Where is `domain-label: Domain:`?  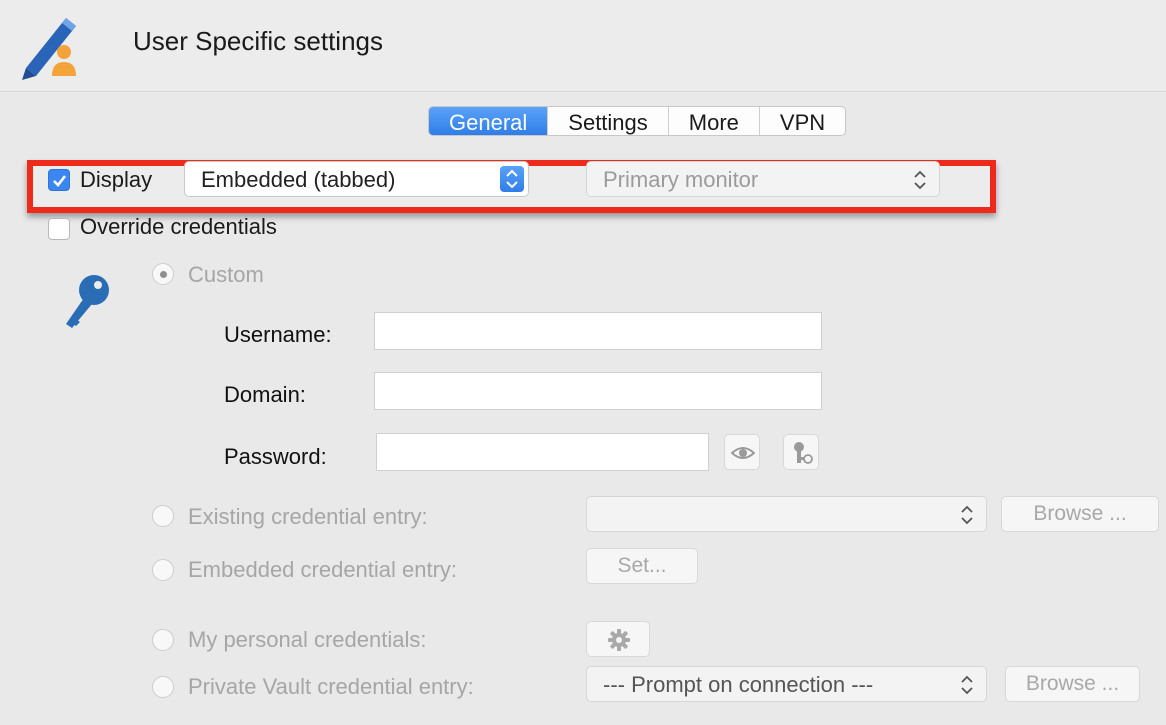
domain-label: Domain: is located at coordinates (265, 394).